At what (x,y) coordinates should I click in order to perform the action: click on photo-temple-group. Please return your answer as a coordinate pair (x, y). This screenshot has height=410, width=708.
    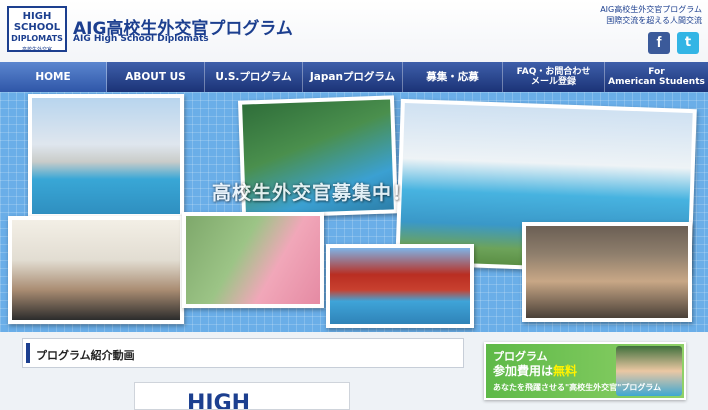
    Looking at the image, I should click on (400, 286).